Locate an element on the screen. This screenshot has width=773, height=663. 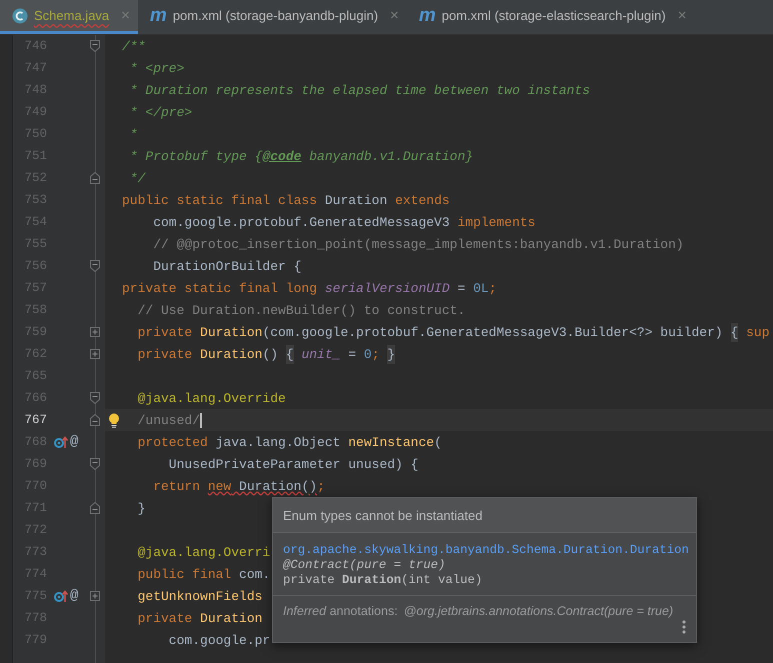
lightbulb-icon is located at coordinates (114, 420).